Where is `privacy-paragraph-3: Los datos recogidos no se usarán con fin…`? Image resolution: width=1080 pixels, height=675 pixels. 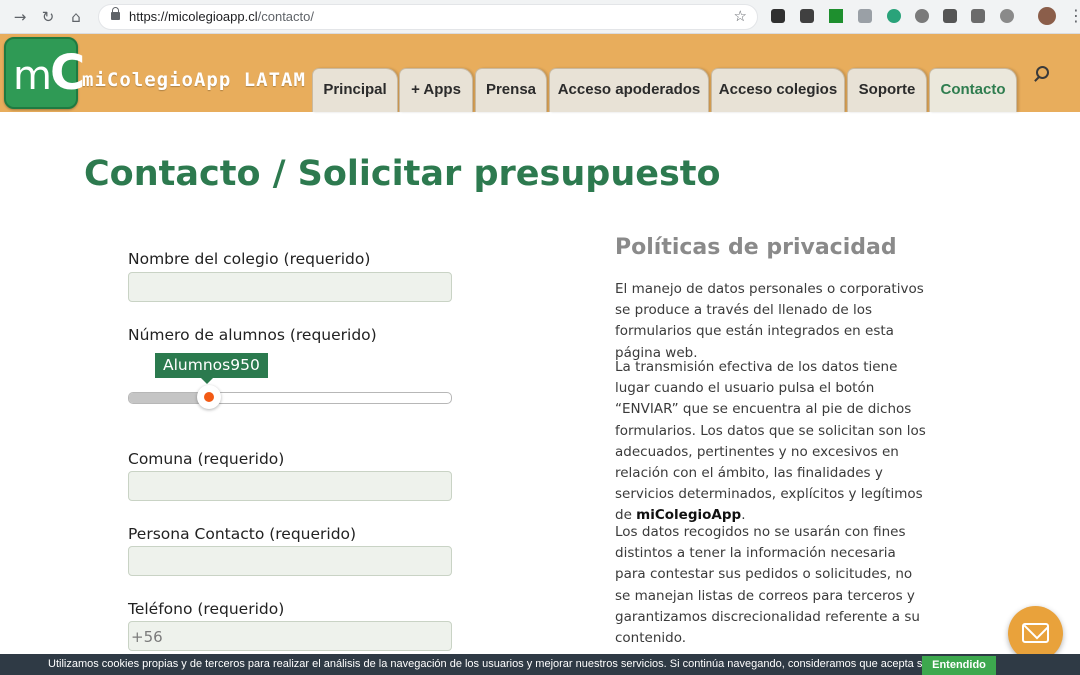 privacy-paragraph-3: Los datos recogidos no se usarán con fin… is located at coordinates (767, 585).